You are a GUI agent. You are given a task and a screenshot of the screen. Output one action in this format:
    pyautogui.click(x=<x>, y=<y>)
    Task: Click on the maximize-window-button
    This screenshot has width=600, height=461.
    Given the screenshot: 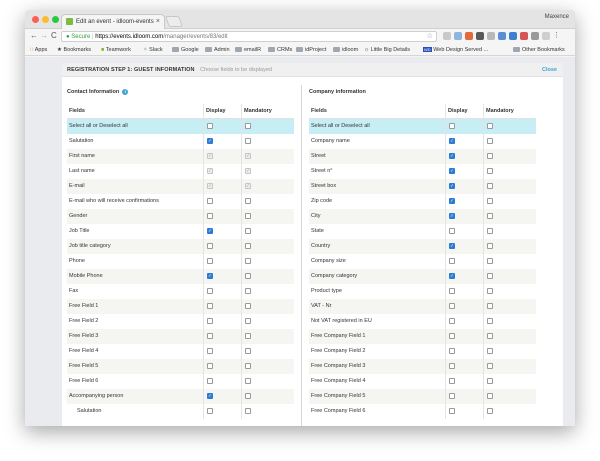 What is the action you would take?
    pyautogui.click(x=55, y=19)
    